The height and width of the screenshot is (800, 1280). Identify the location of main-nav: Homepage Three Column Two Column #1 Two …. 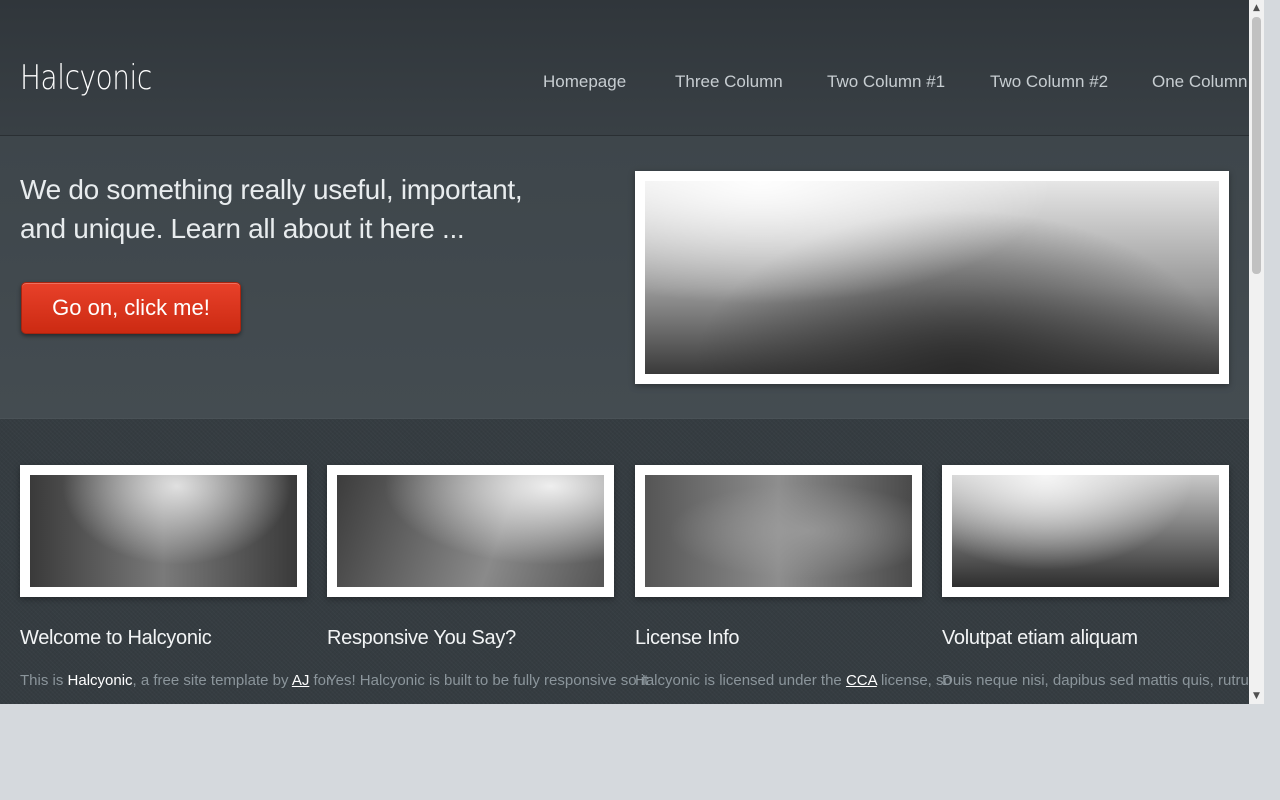
(893, 83).